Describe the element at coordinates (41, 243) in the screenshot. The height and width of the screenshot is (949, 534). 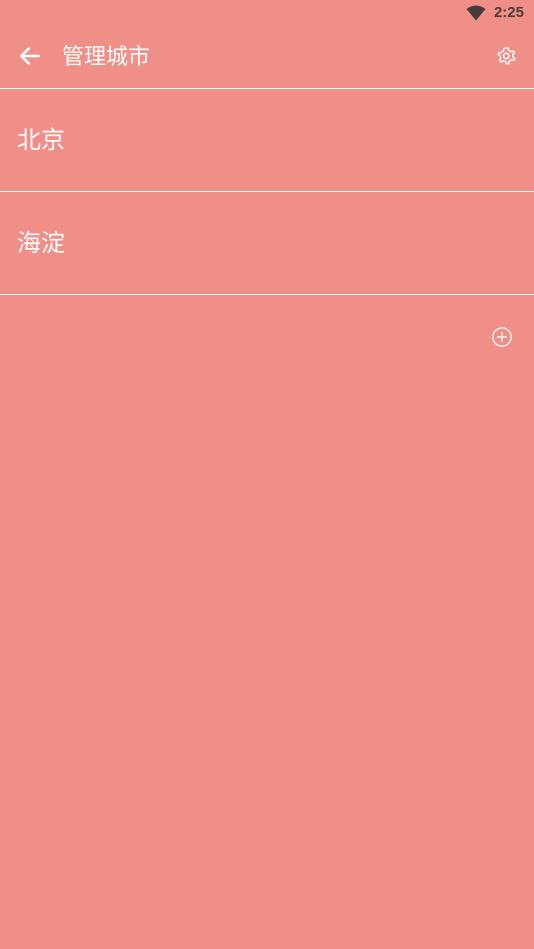
I see `city-name: 海淀` at that location.